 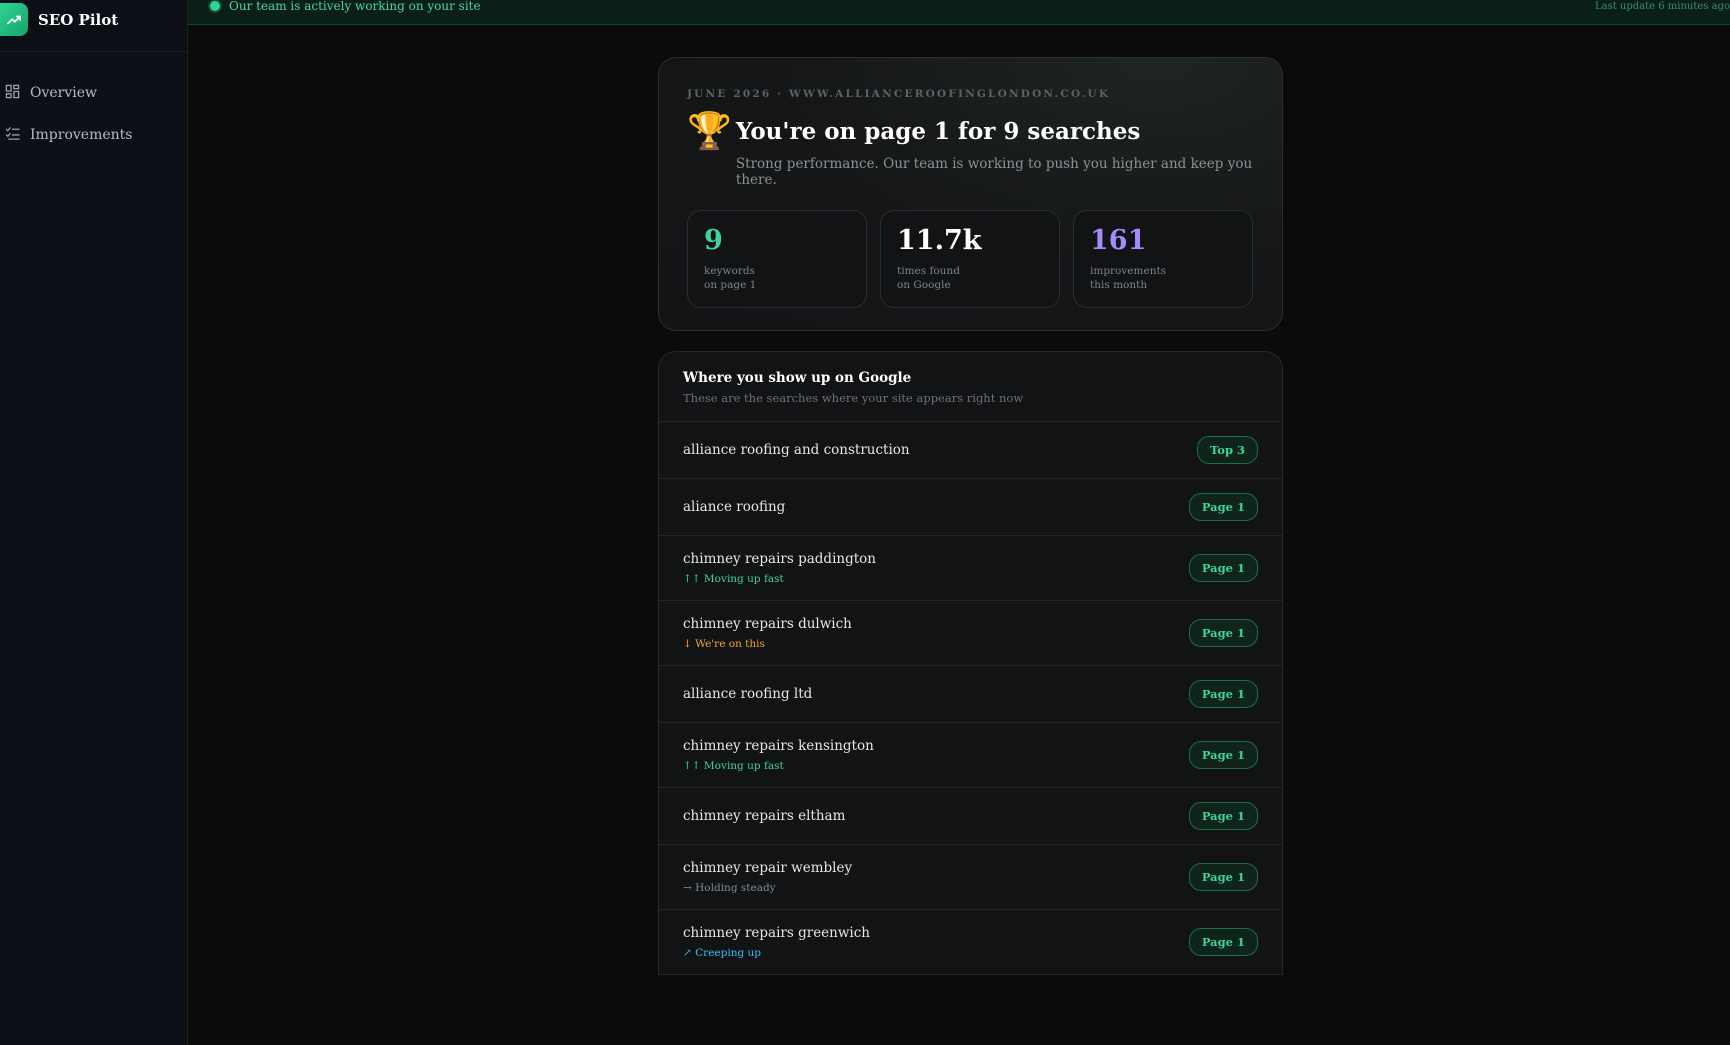 What do you see at coordinates (928, 271) in the screenshot?
I see `stat-label: times found` at bounding box center [928, 271].